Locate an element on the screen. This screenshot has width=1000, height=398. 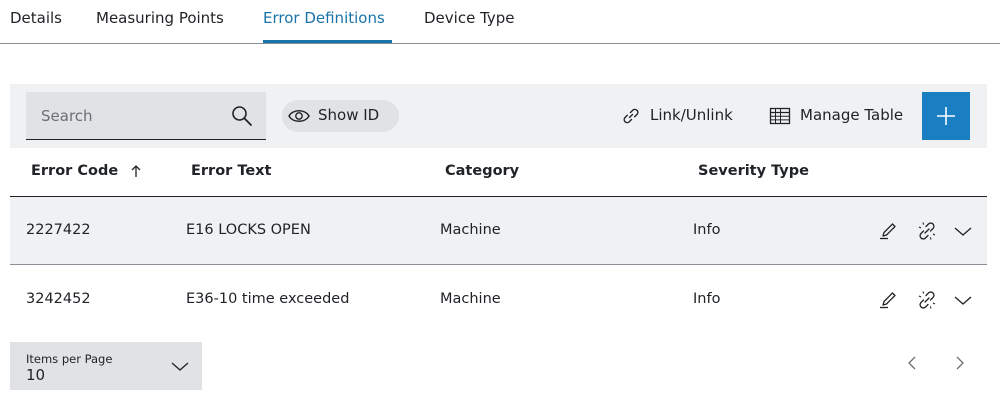
link-icon is located at coordinates (631, 116).